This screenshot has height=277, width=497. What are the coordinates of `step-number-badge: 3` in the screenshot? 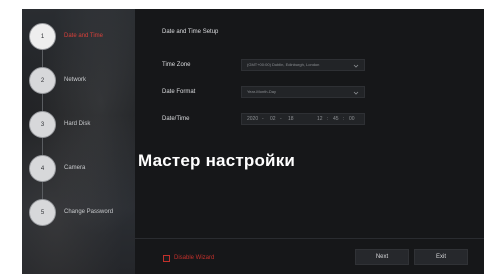 It's located at (42, 124).